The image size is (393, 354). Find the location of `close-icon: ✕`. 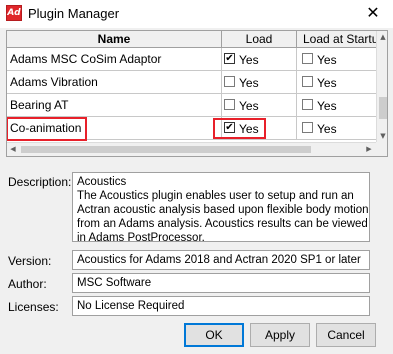

close-icon: ✕ is located at coordinates (373, 13).